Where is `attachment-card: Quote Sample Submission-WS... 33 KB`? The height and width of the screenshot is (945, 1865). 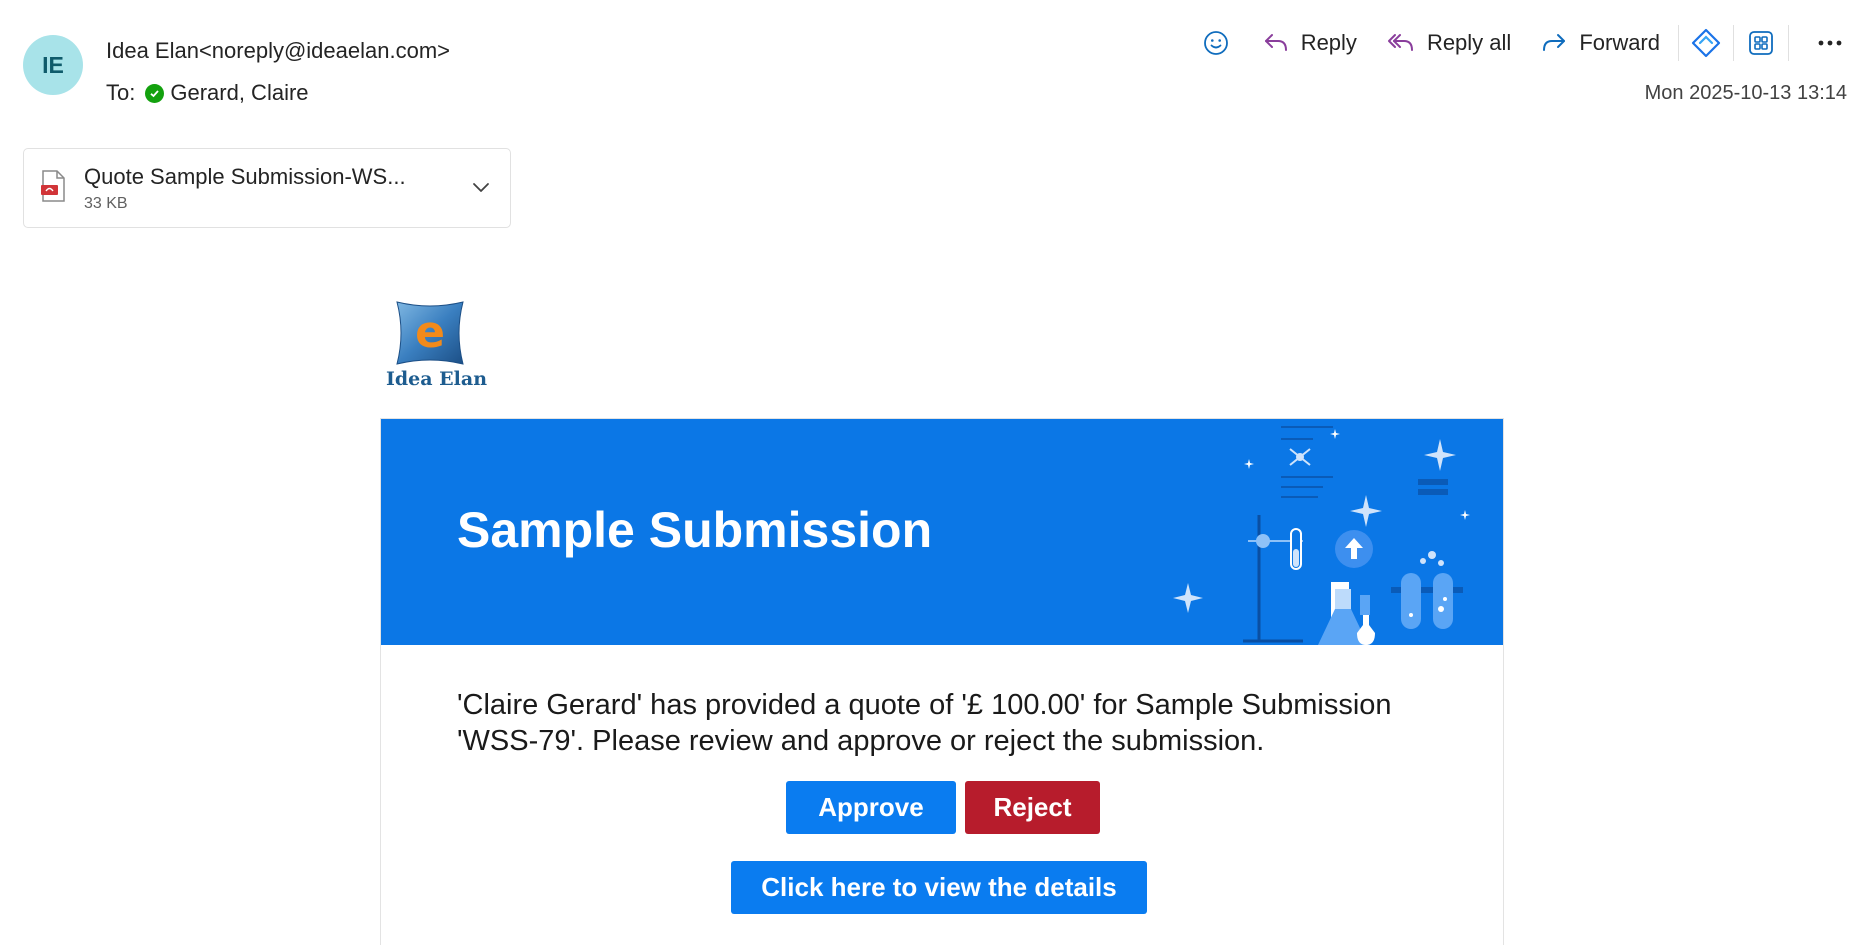
attachment-card: Quote Sample Submission-WS... 33 KB is located at coordinates (267, 188).